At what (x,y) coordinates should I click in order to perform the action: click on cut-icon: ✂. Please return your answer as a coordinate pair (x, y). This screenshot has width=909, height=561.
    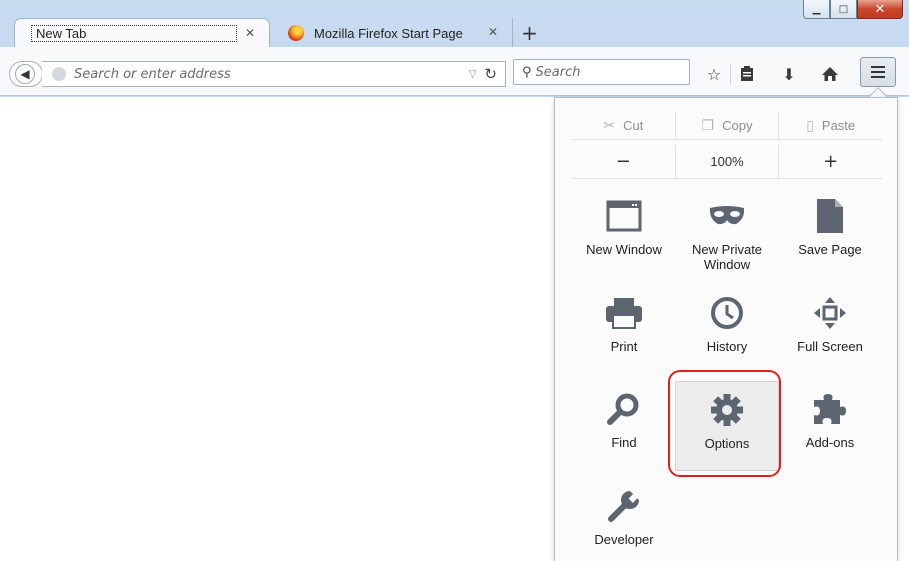
    Looking at the image, I should click on (609, 125).